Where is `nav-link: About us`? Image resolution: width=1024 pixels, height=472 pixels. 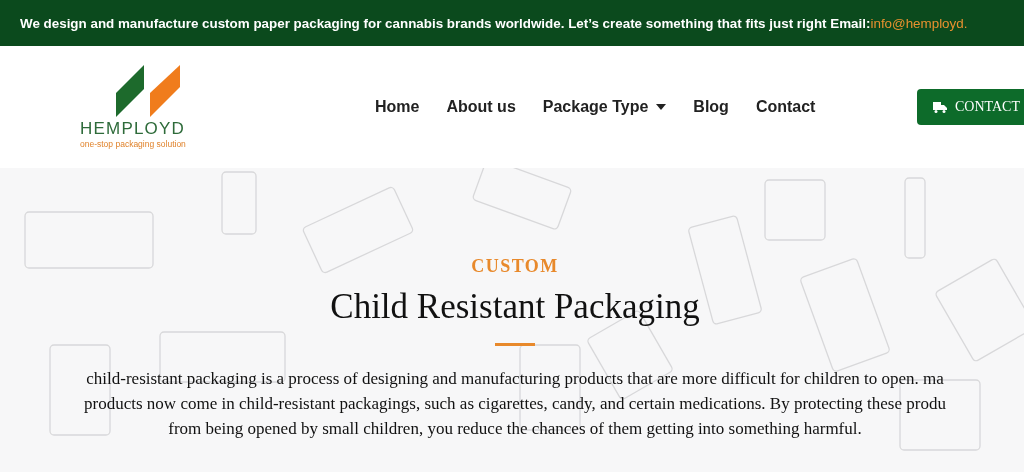 nav-link: About us is located at coordinates (481, 107).